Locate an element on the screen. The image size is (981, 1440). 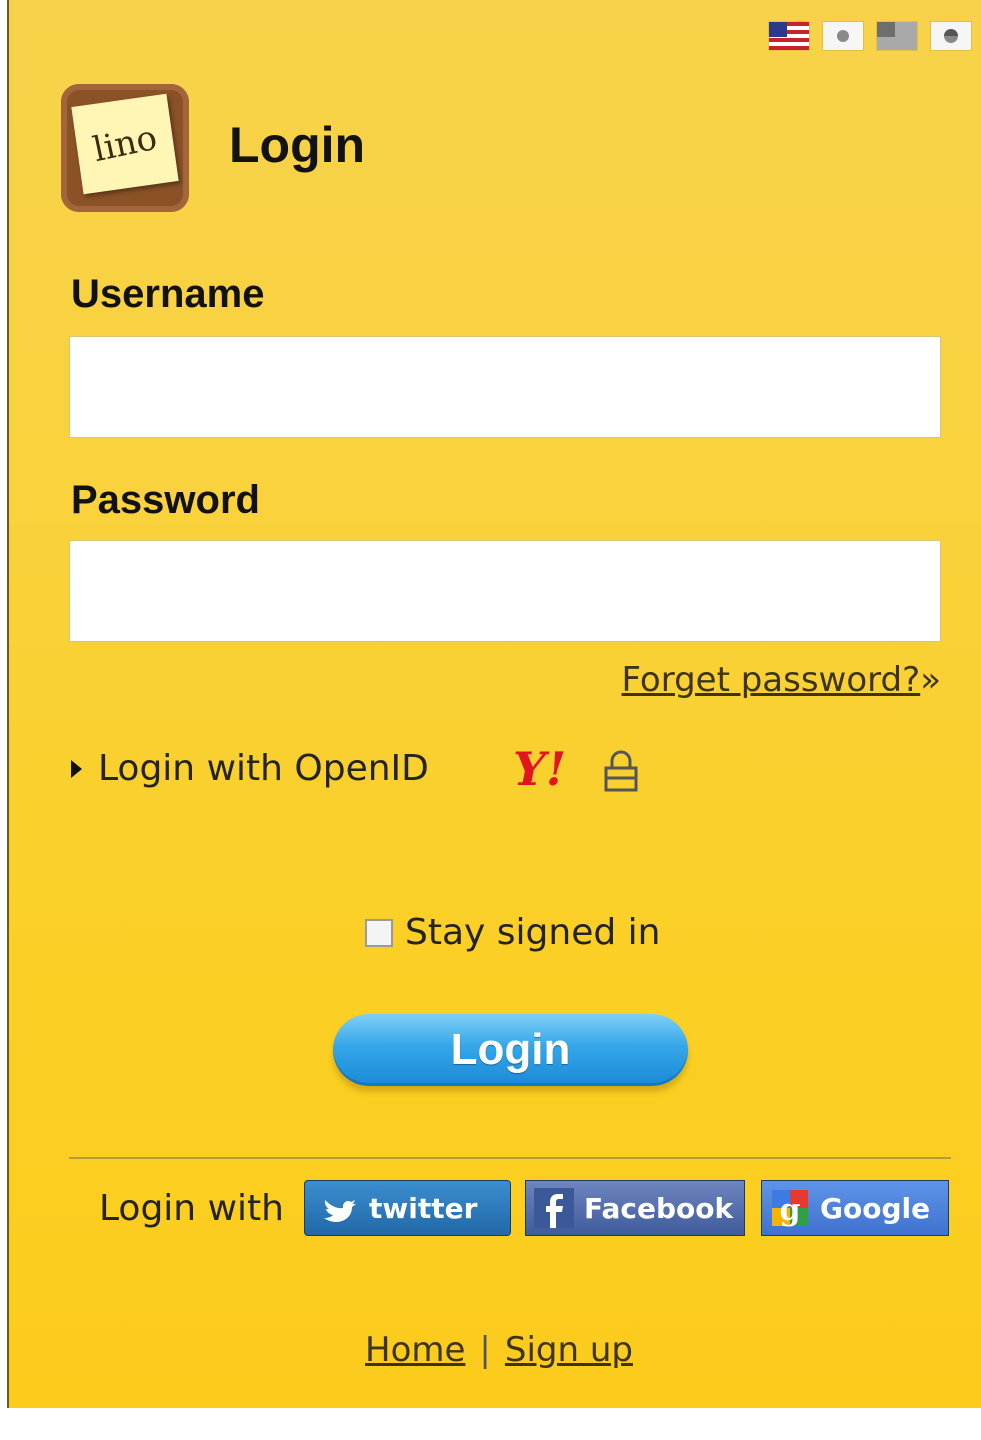
lino-logo: lino is located at coordinates (125, 148).